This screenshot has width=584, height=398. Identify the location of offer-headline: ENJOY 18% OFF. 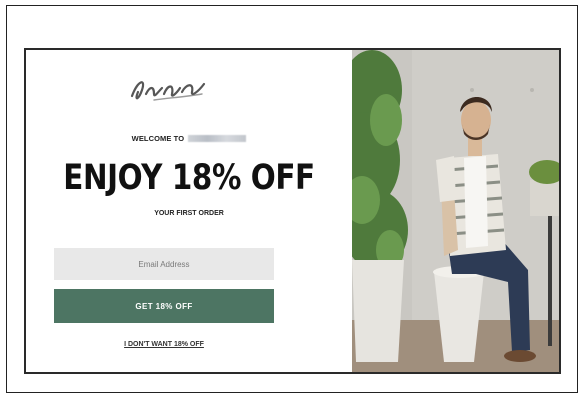
(189, 178).